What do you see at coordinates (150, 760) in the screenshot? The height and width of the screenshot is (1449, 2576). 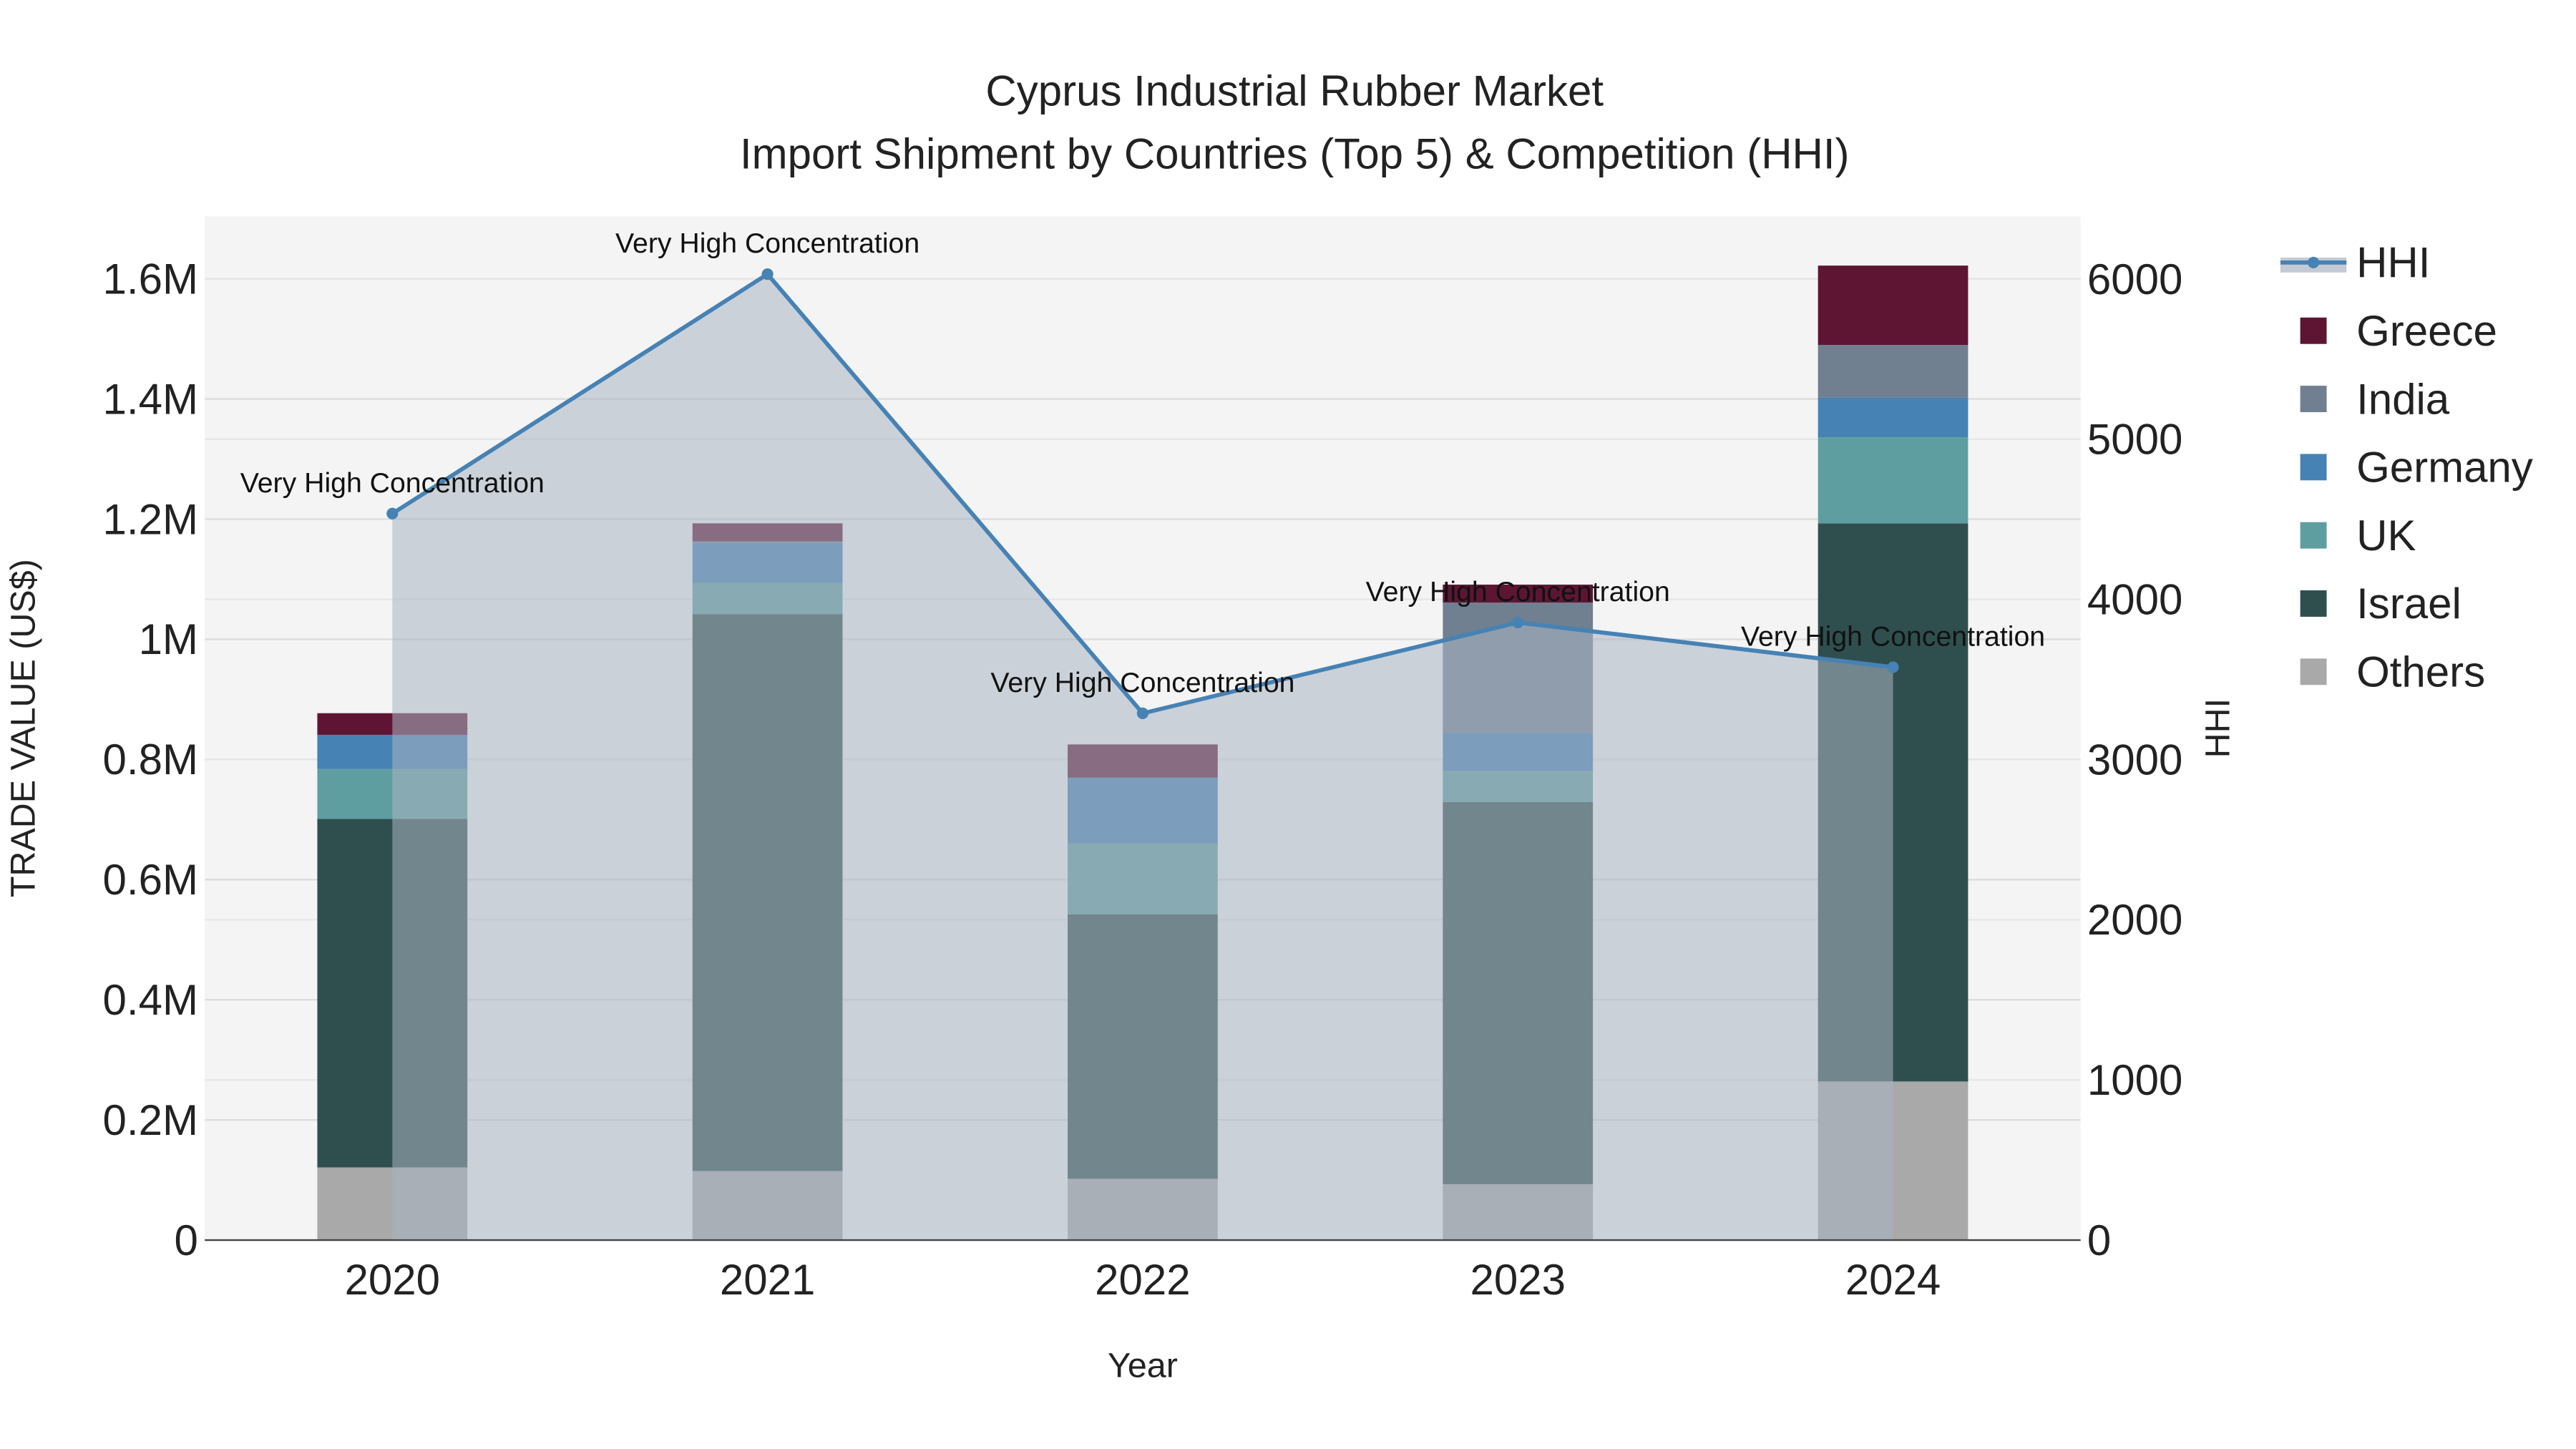 I see `y-tick-label: 0.8M` at bounding box center [150, 760].